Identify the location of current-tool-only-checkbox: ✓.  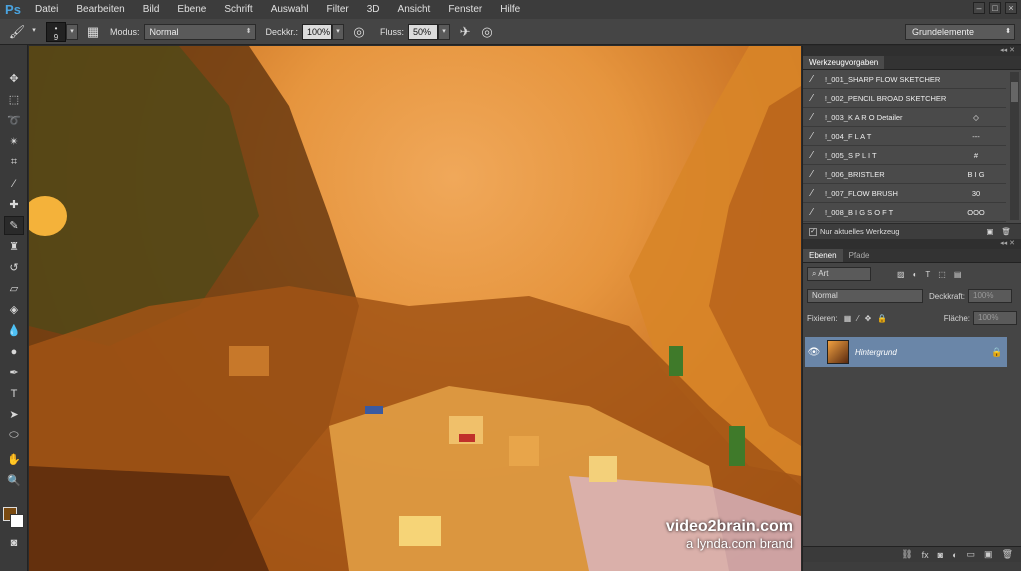
(813, 231).